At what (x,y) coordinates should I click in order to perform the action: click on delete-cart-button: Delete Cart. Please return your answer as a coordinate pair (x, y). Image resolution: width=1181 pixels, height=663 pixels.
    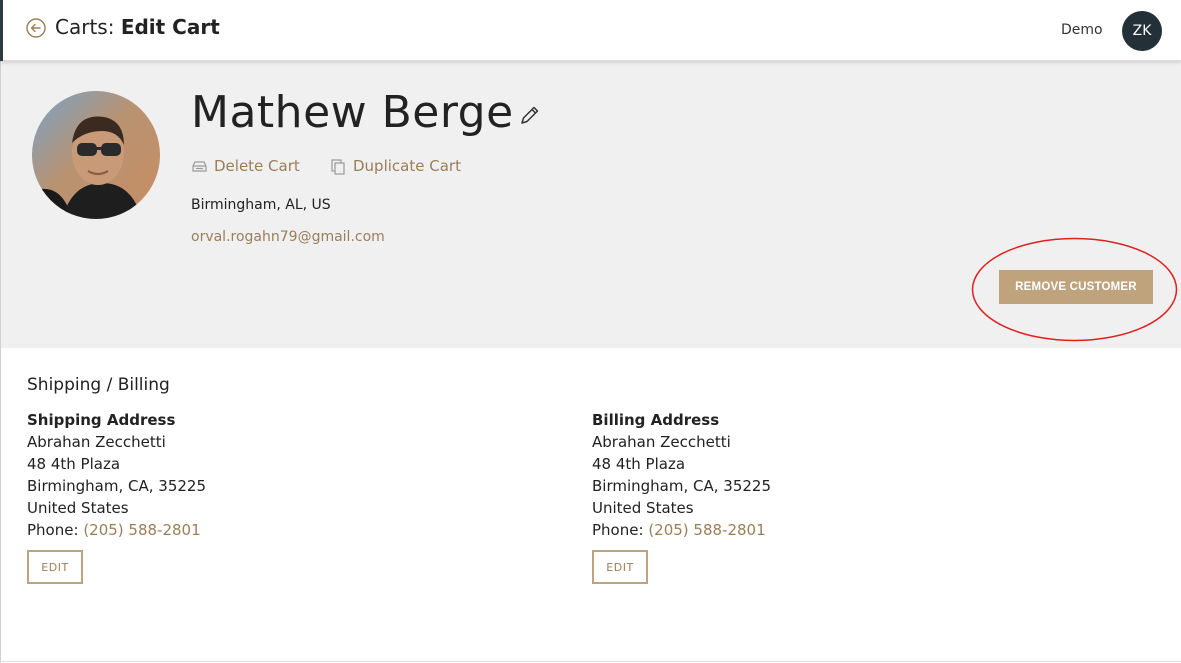
    Looking at the image, I should click on (245, 166).